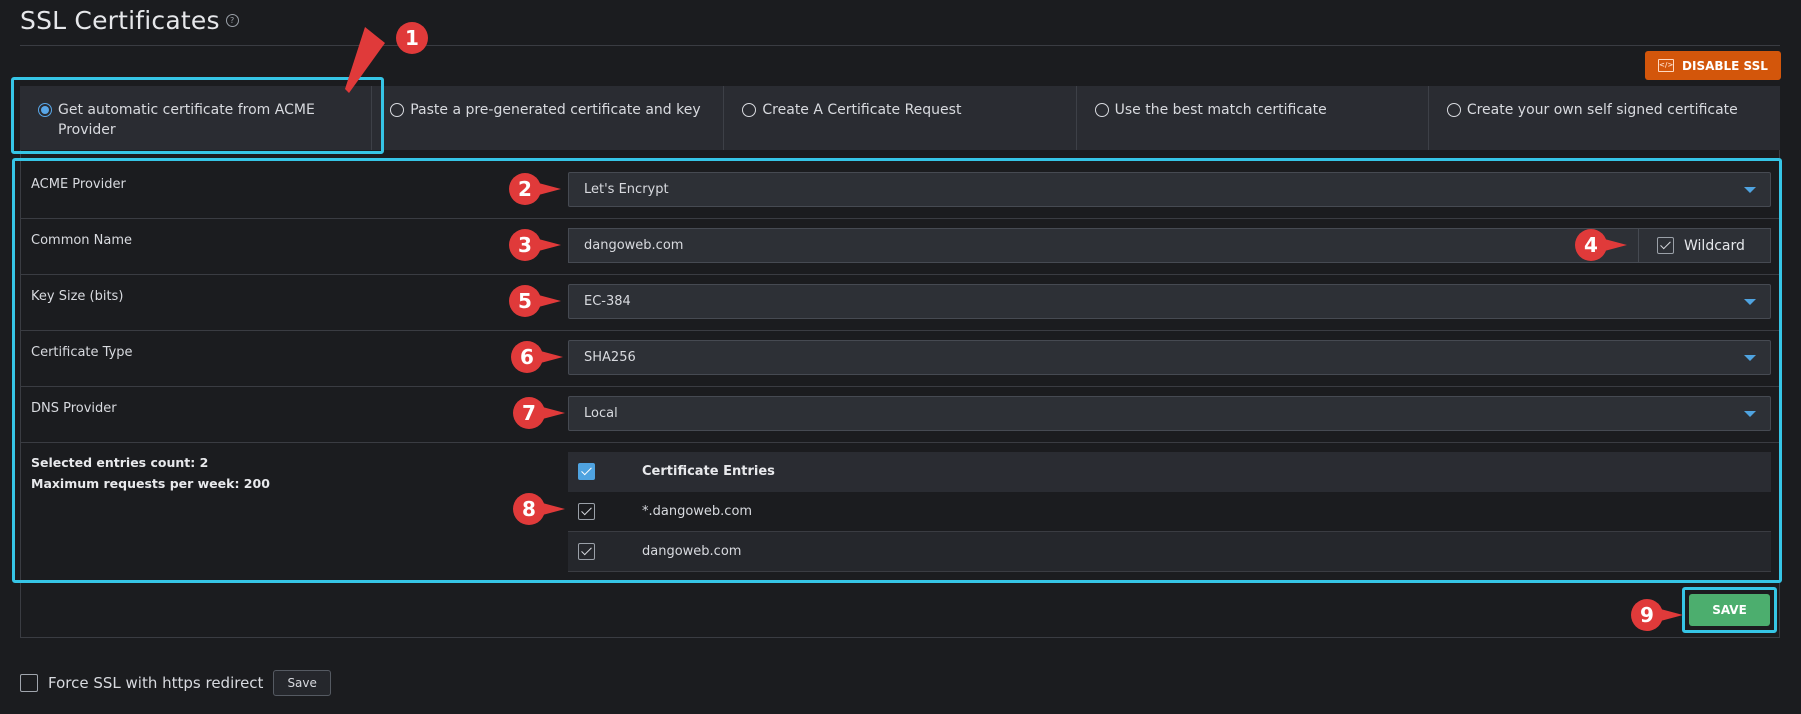 This screenshot has width=1801, height=714. I want to click on option-best-match: Use the best match certificate, so click(1252, 118).